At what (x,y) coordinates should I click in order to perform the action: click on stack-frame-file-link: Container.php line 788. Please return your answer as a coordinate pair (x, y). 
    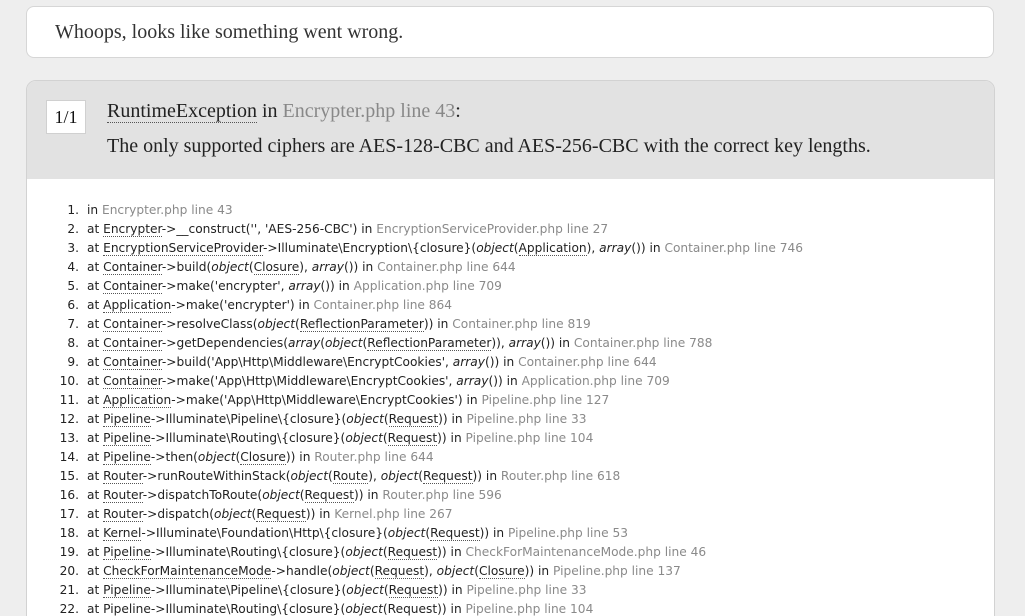
    Looking at the image, I should click on (643, 343).